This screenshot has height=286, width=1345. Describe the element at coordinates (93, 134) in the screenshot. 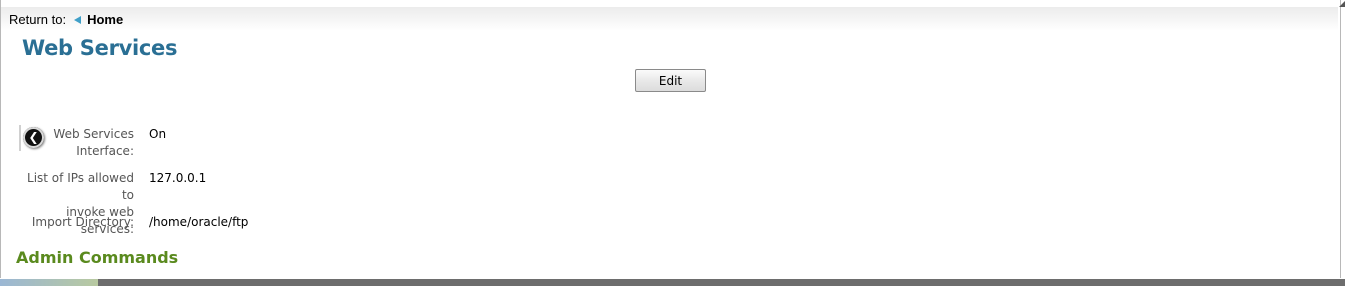

I see `label-line: Web Services` at that location.